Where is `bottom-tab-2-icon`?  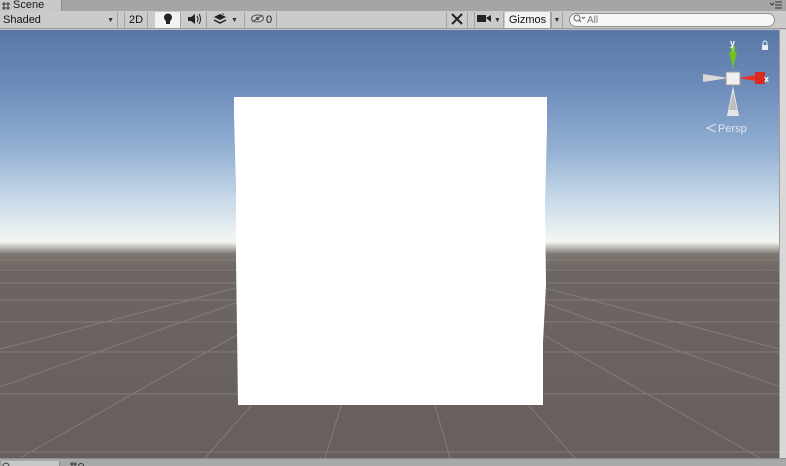 bottom-tab-2-icon is located at coordinates (77, 463).